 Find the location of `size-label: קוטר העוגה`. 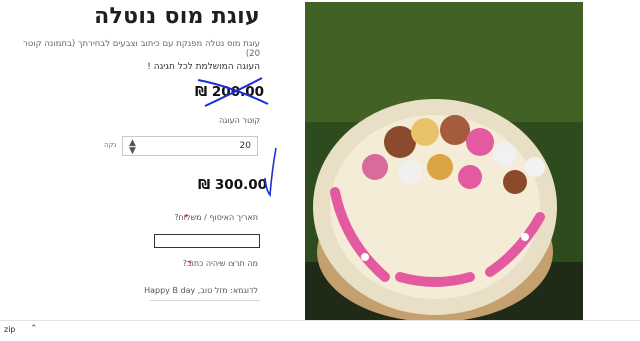

size-label: קוטר העוגה is located at coordinates (239, 120).